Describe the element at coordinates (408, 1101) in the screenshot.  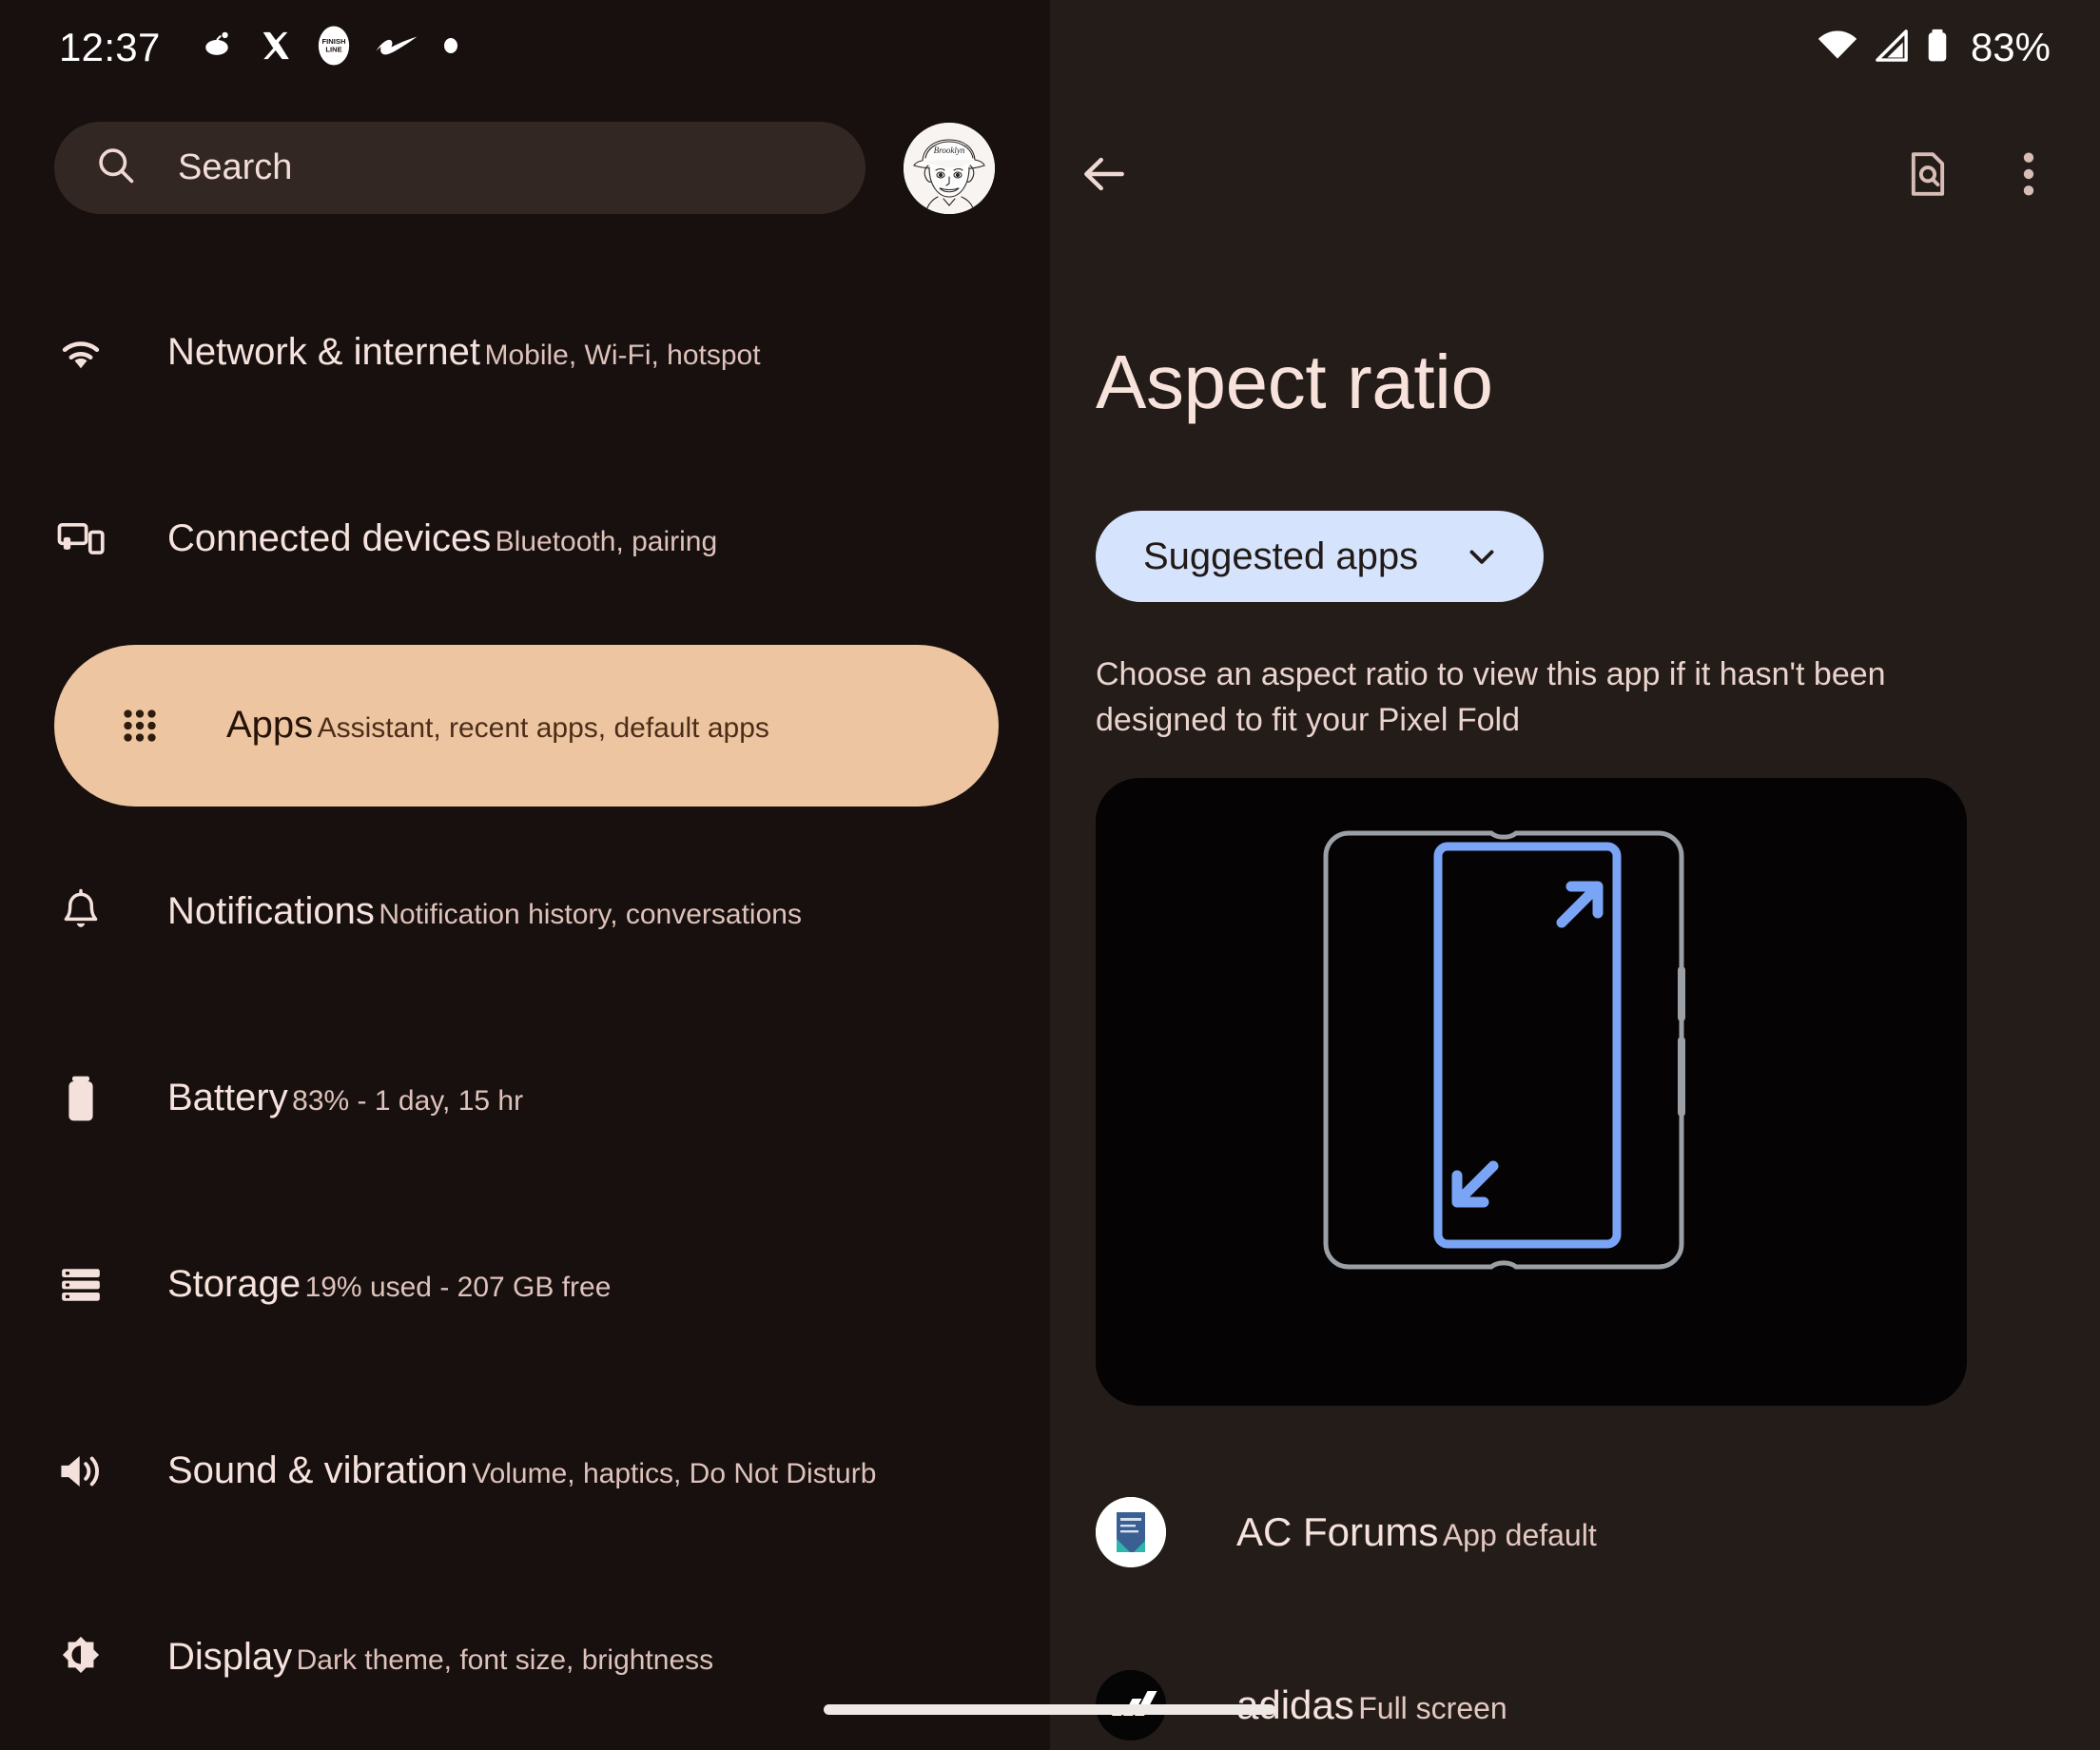
I see `sidebar-item-subtitle: 83% - 1 day, 15 hr` at that location.